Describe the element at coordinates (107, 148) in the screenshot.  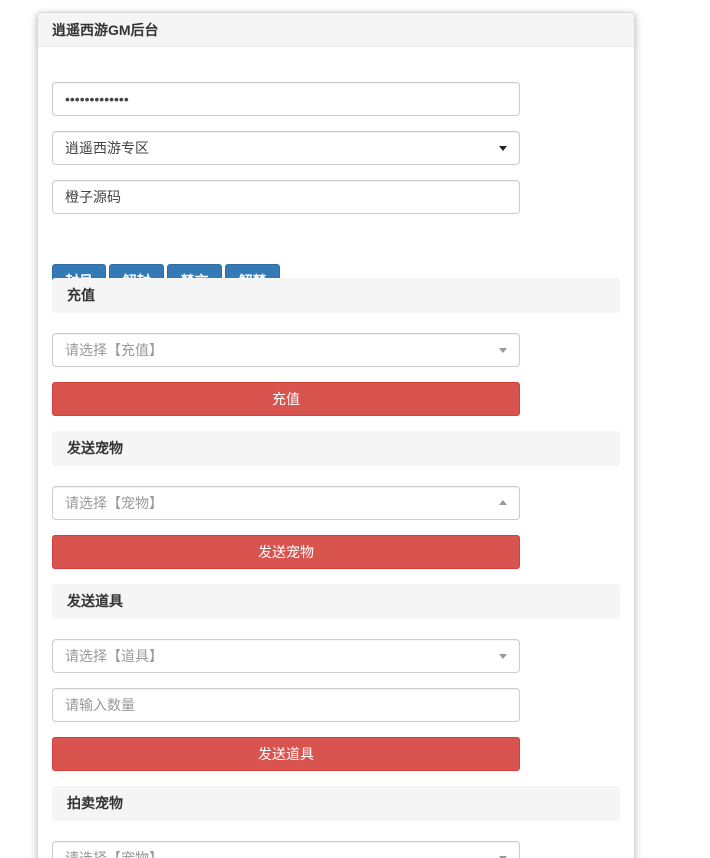
I see `server-select-value: 逍遥西游专区` at that location.